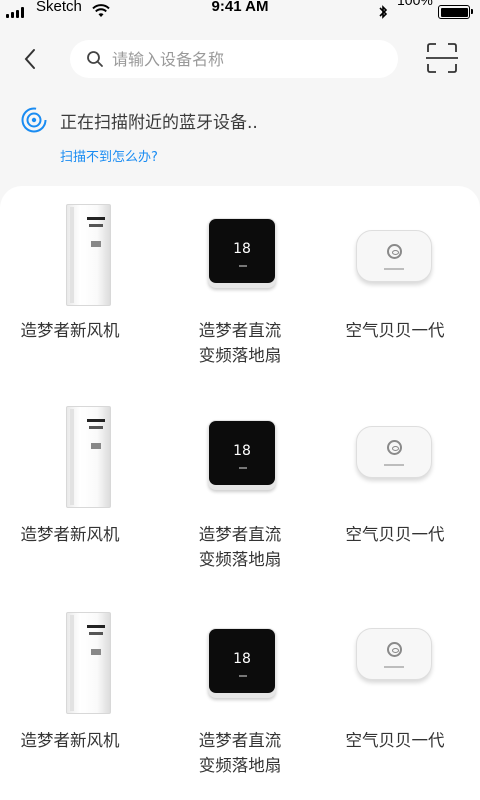 The height and width of the screenshot is (800, 480). I want to click on chevron-left-icon, so click(29, 59).